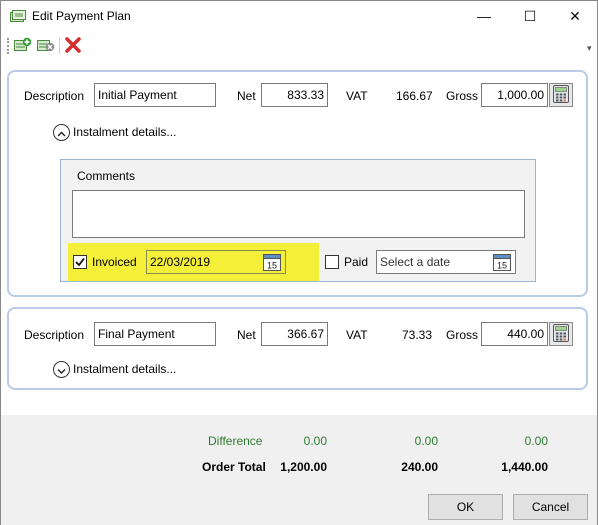 The image size is (598, 525). Describe the element at coordinates (419, 467) in the screenshot. I see `order-total-vat: 240.00` at that location.